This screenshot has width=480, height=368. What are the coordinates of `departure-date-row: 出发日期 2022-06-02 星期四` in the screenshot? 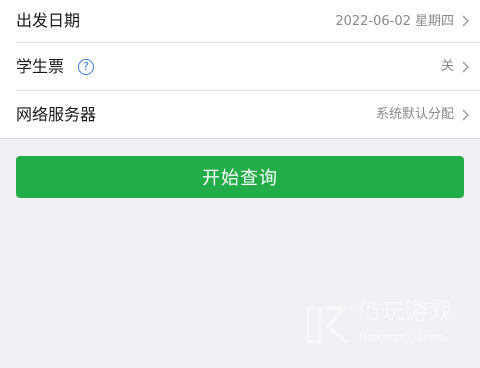 It's located at (248, 21).